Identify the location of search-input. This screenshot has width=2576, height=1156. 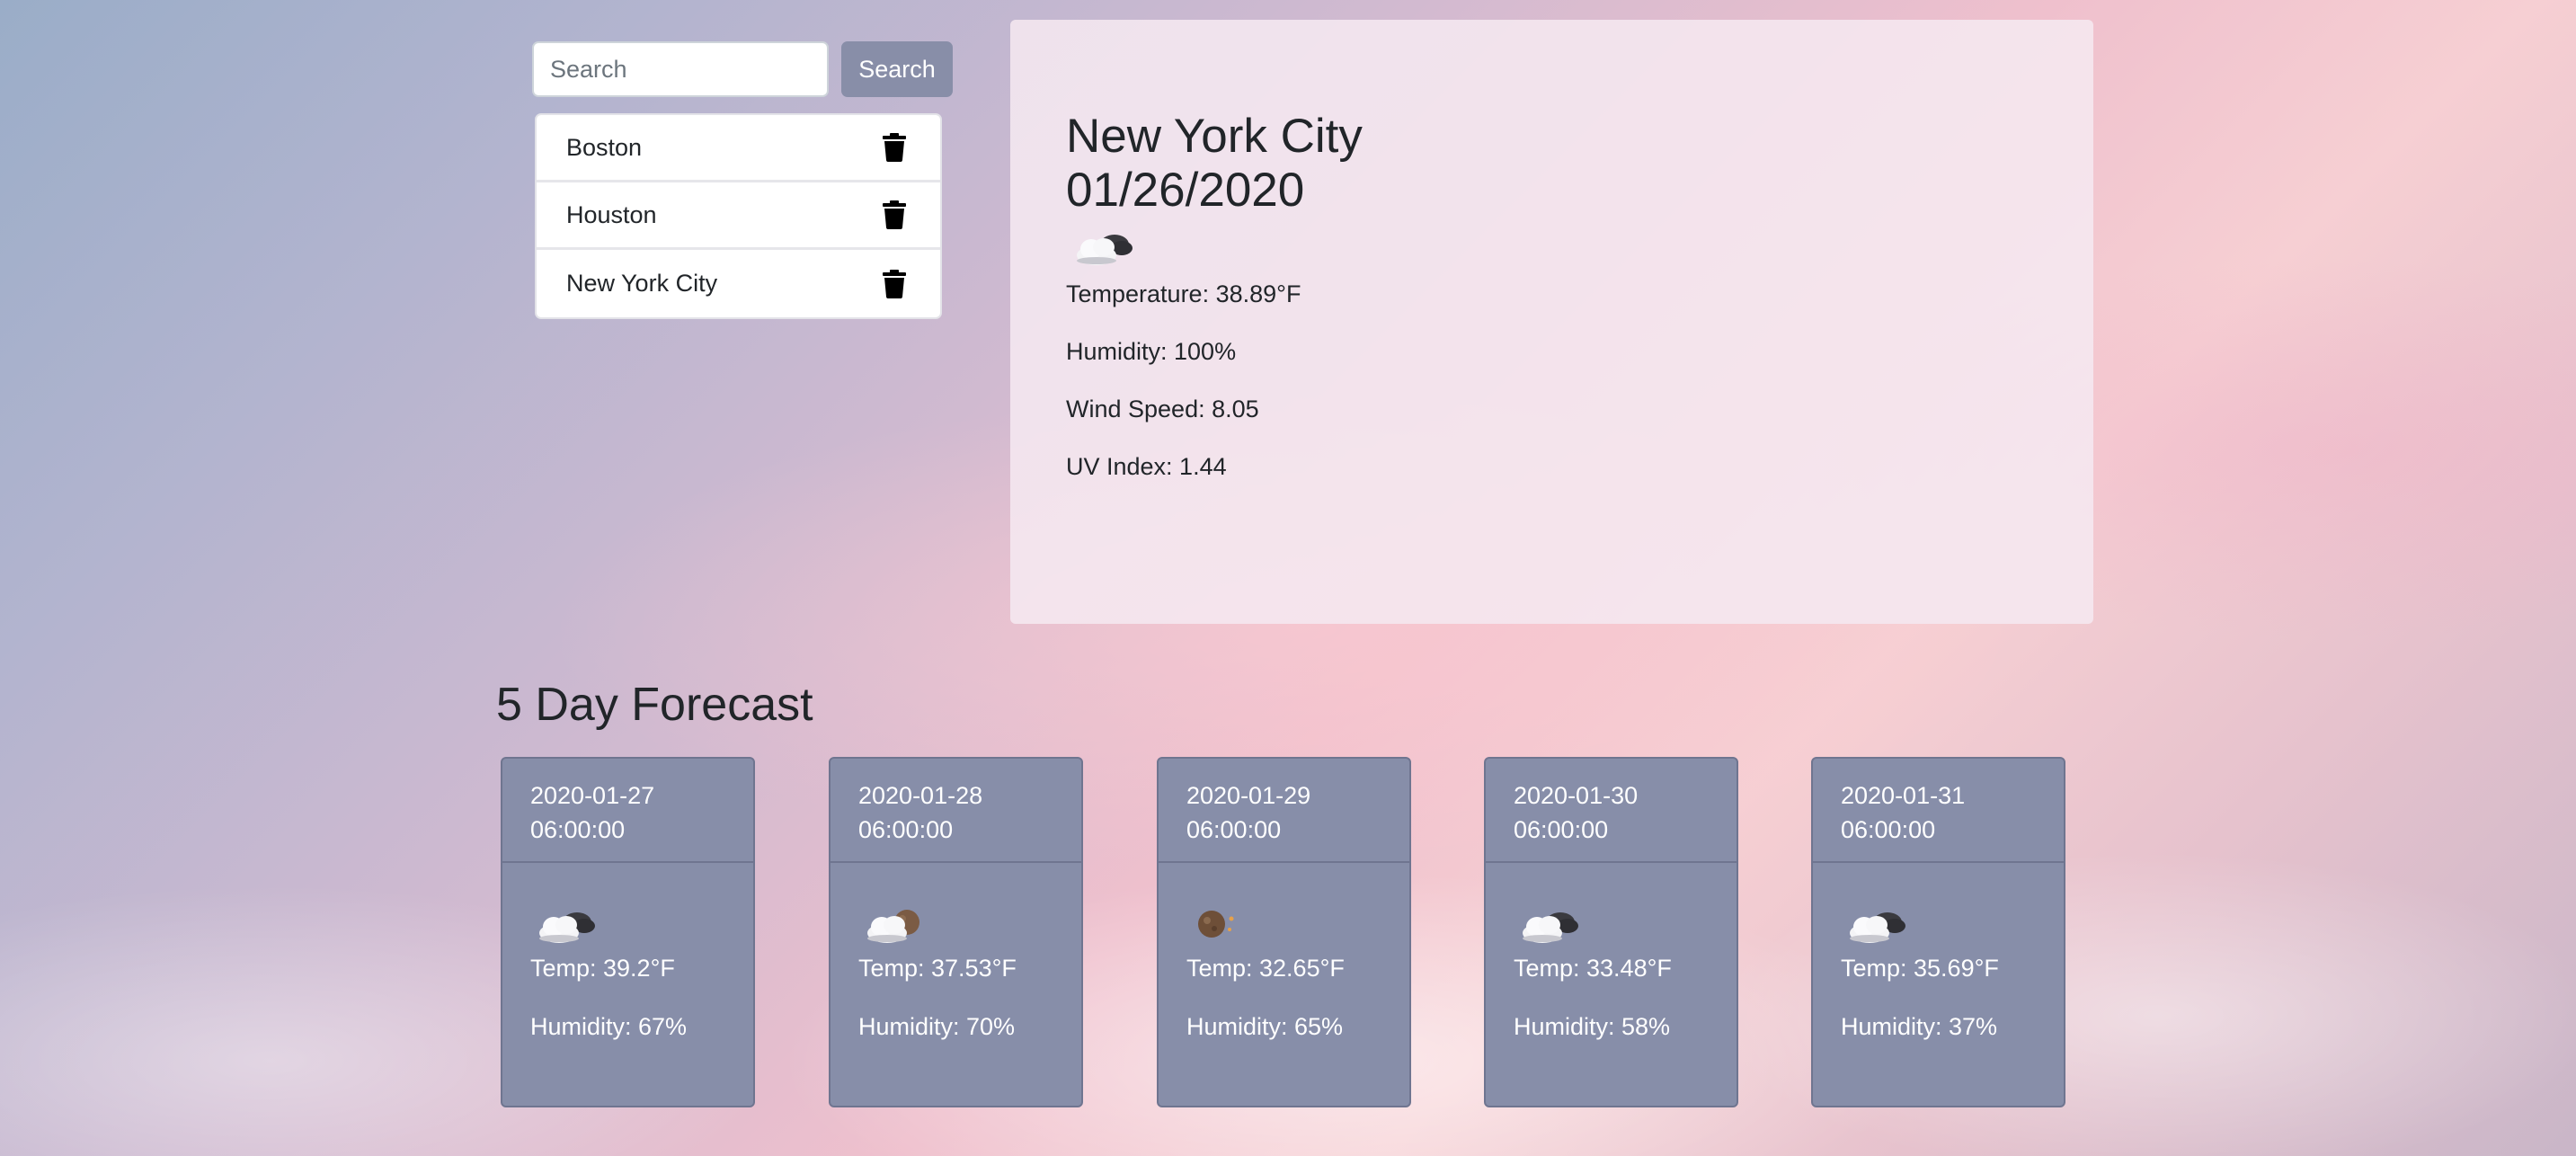
(680, 69).